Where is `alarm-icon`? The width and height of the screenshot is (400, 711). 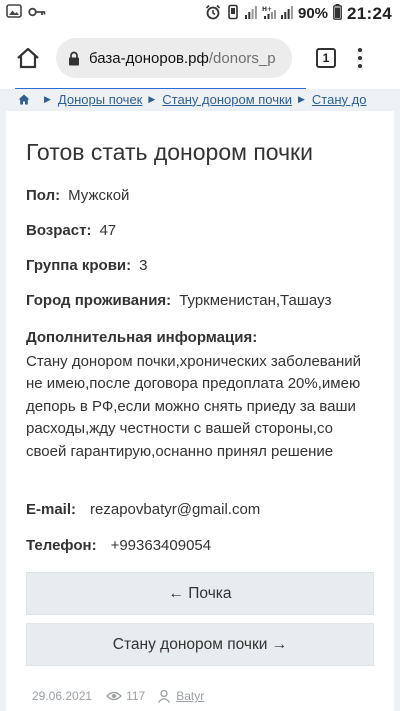
alarm-icon is located at coordinates (213, 14).